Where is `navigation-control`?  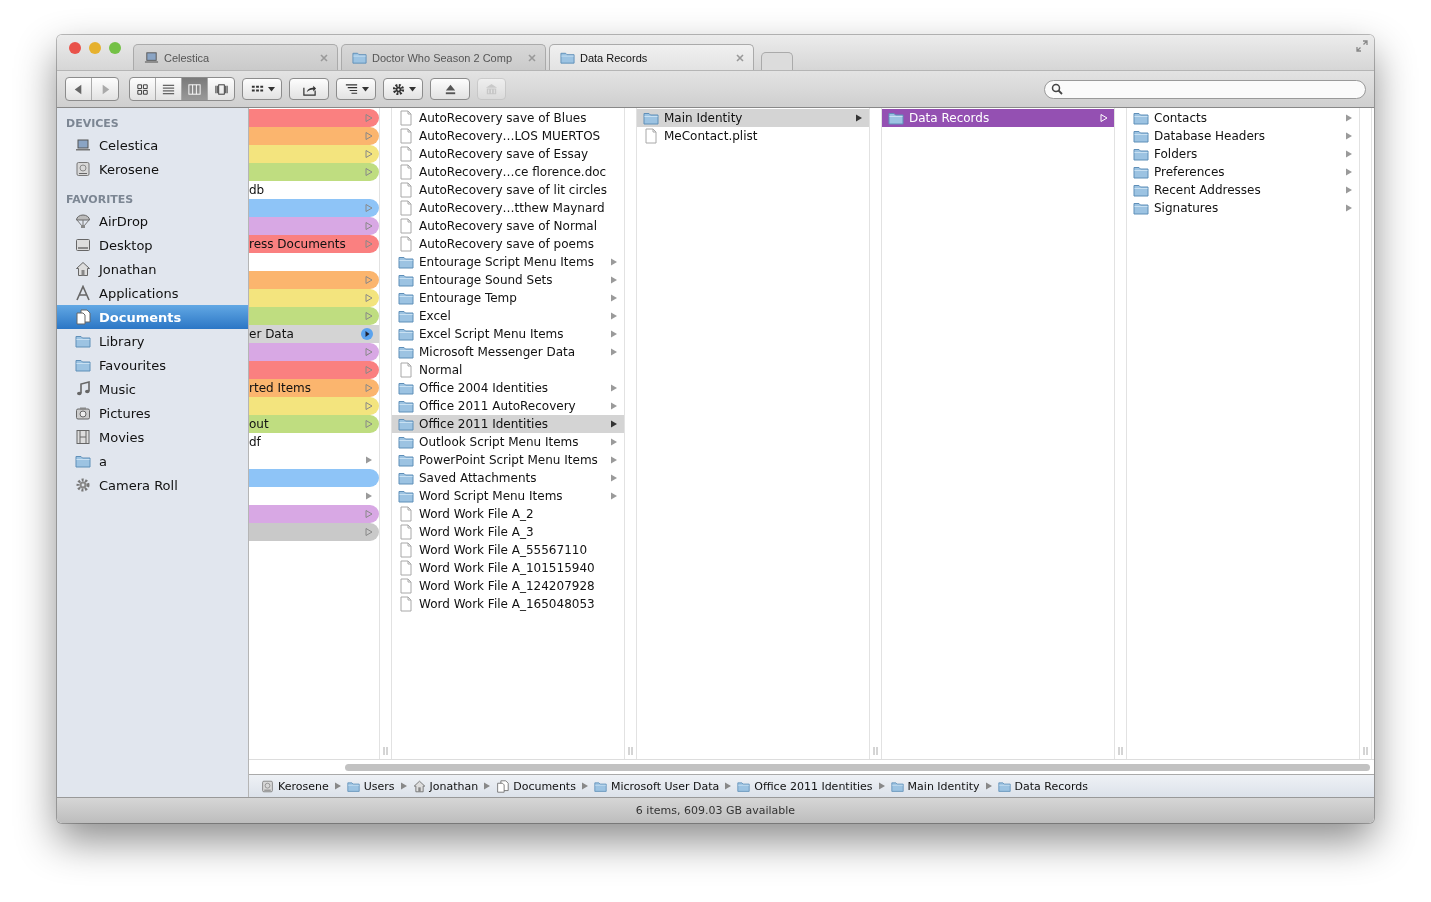 navigation-control is located at coordinates (92, 89).